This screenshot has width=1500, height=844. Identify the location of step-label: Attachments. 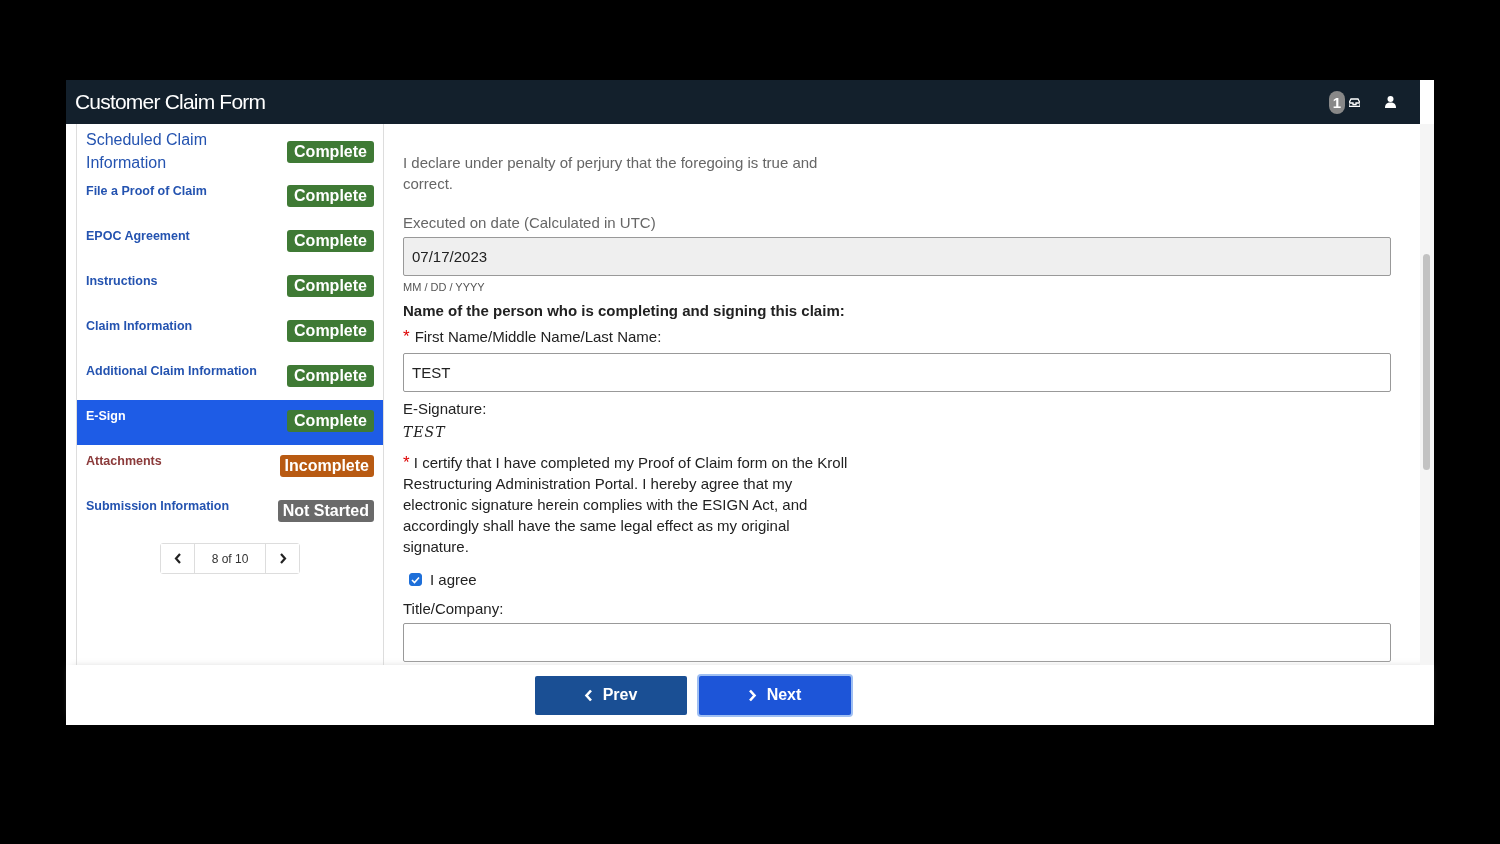
(124, 461).